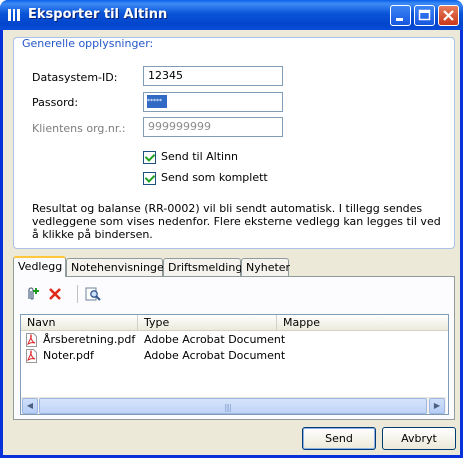 This screenshot has width=463, height=458. Describe the element at coordinates (208, 267) in the screenshot. I see `tab-driftsmeldinger: Driftsmeldinger` at that location.